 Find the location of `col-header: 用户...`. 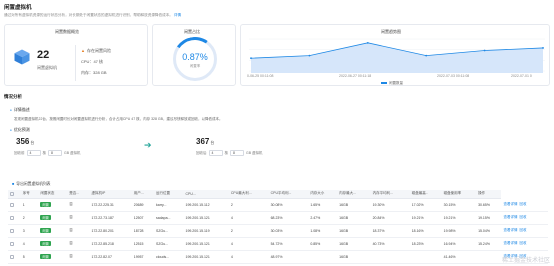

col-header: 用户... is located at coordinates (143, 194).